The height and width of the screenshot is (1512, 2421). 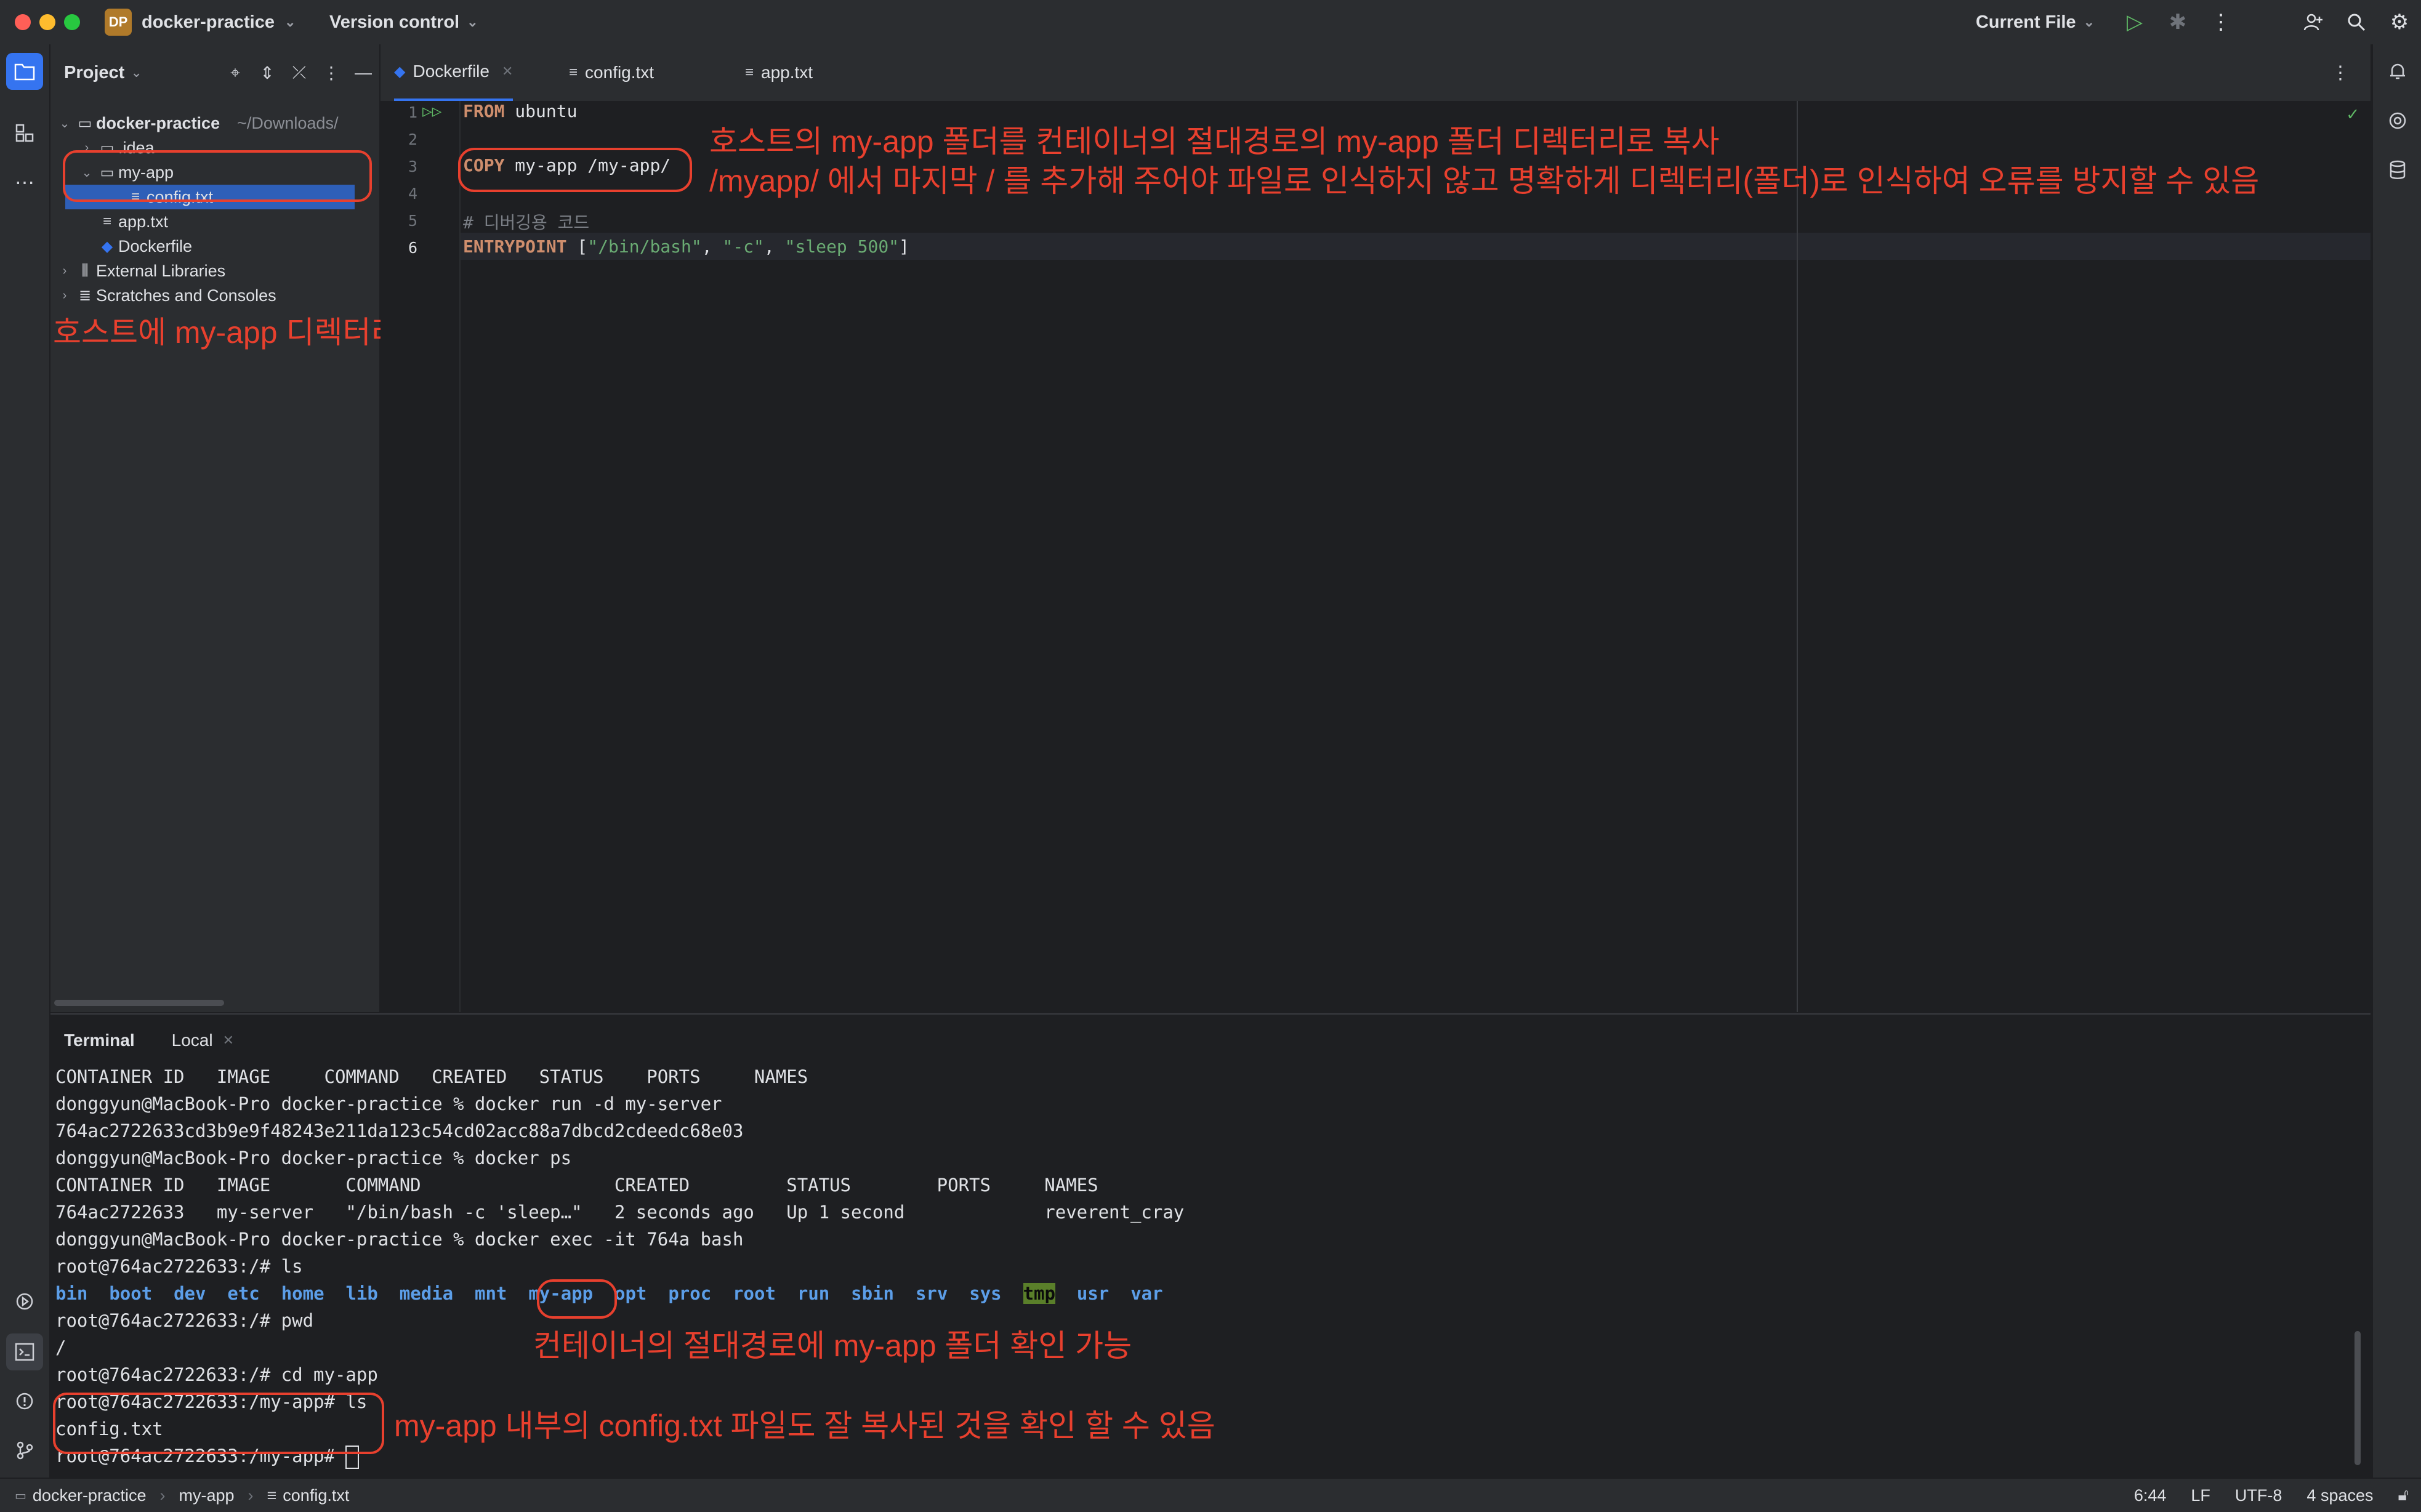 I want to click on services-tool-icon, so click(x=24, y=1302).